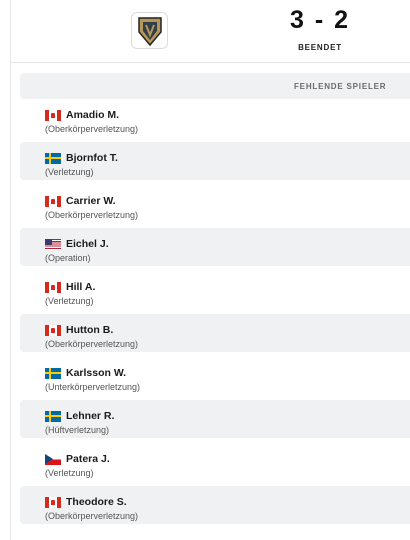  What do you see at coordinates (90, 416) in the screenshot?
I see `player-name: Lehner R.` at bounding box center [90, 416].